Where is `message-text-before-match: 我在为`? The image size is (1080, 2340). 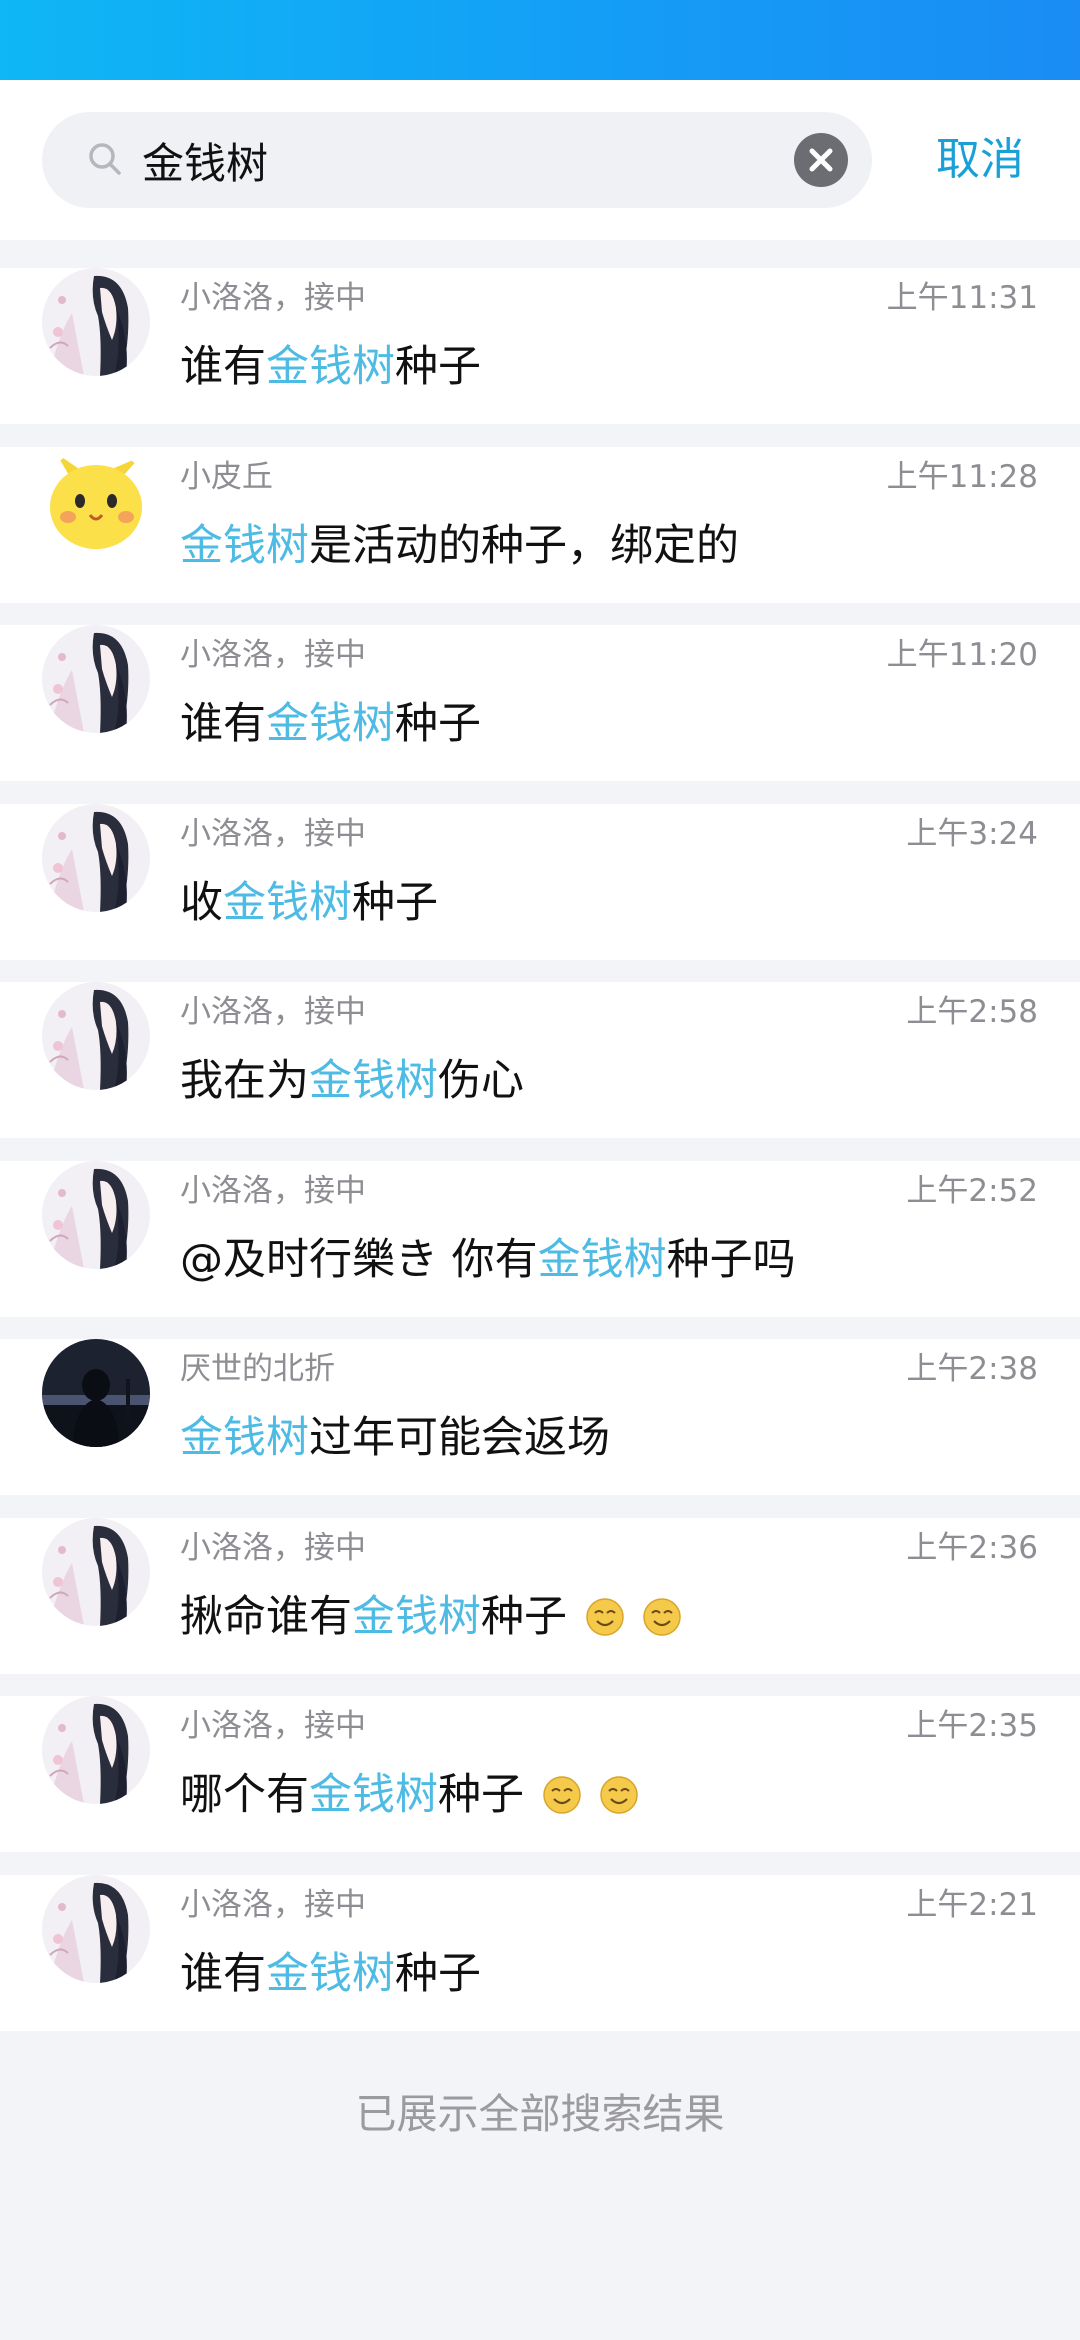 message-text-before-match: 我在为 is located at coordinates (244, 1081).